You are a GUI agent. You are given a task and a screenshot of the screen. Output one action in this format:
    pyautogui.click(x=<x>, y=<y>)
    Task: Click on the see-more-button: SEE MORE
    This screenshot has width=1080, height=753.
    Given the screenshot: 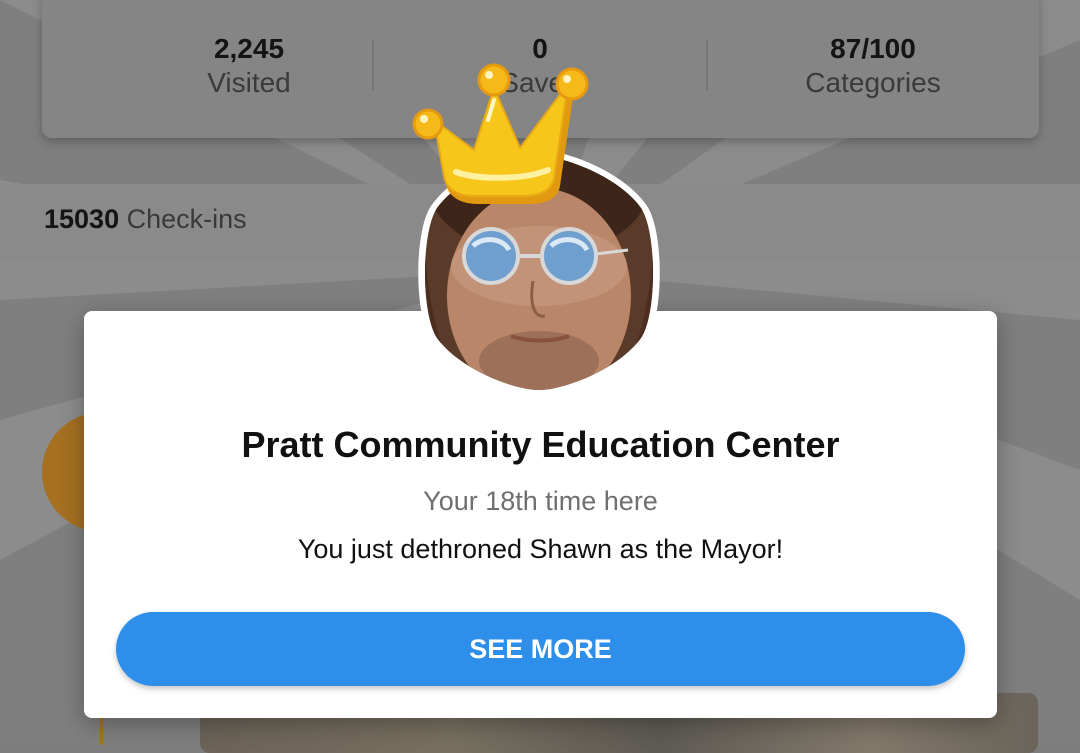 What is the action you would take?
    pyautogui.click(x=540, y=649)
    